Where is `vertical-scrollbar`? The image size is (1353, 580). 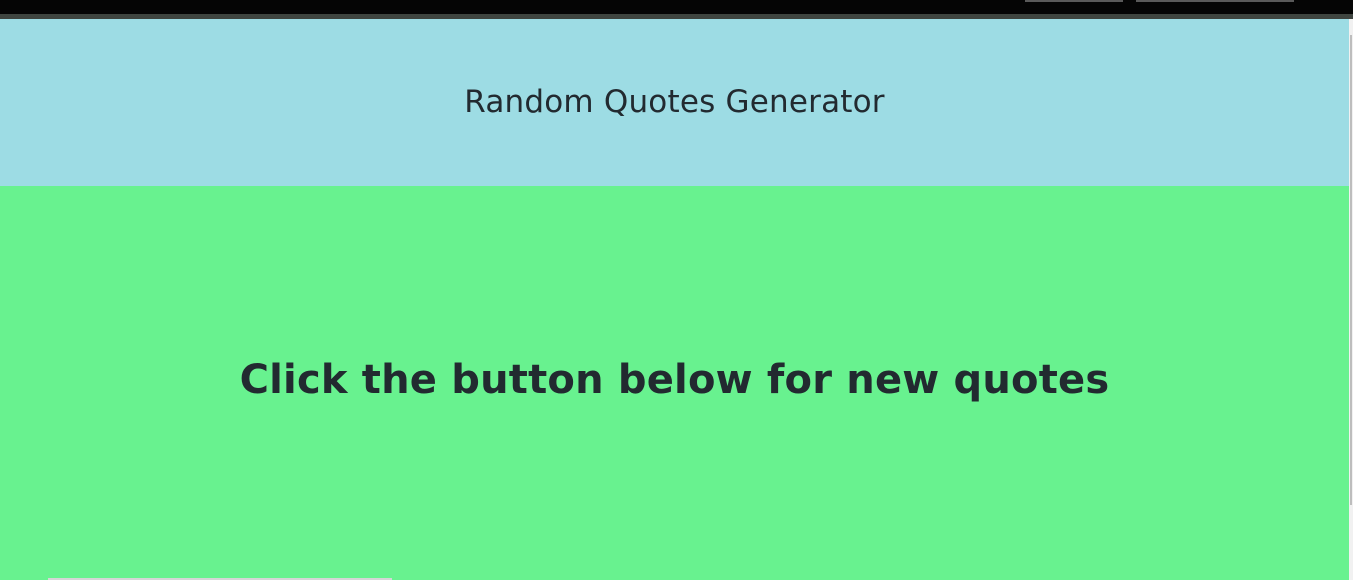
vertical-scrollbar is located at coordinates (1351, 299).